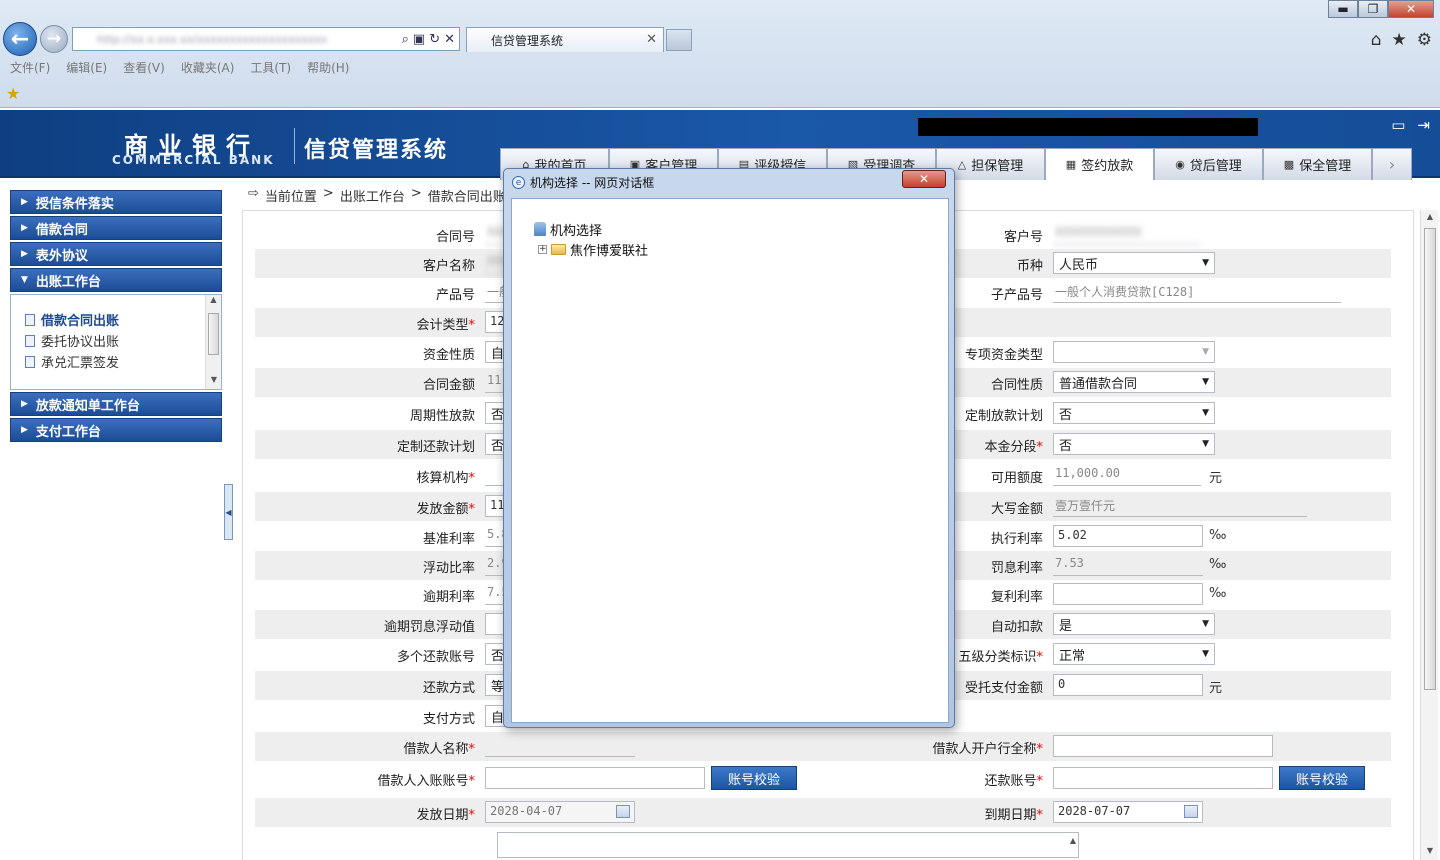 The image size is (1440, 860). Describe the element at coordinates (1163, 778) in the screenshot. I see `repayment-account-input` at that location.